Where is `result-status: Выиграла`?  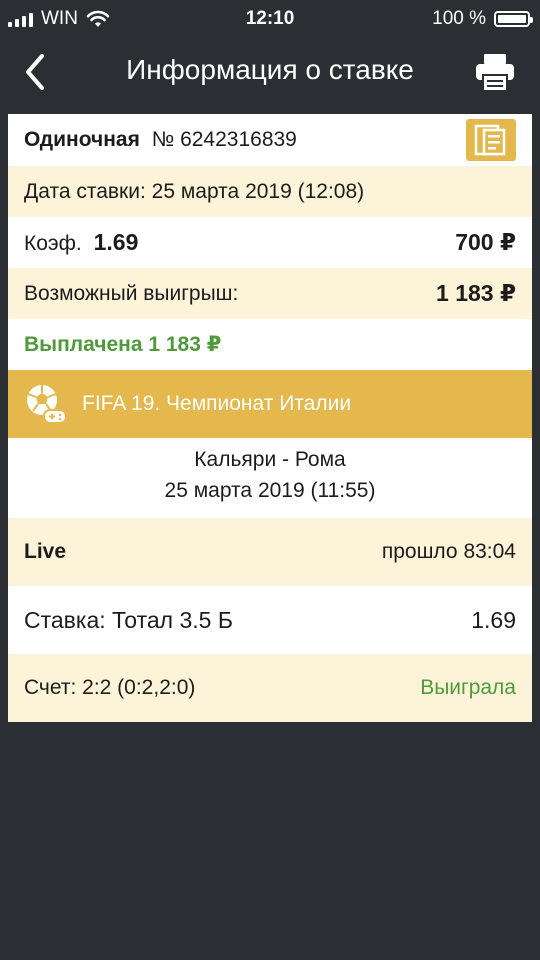 result-status: Выиграла is located at coordinates (468, 687).